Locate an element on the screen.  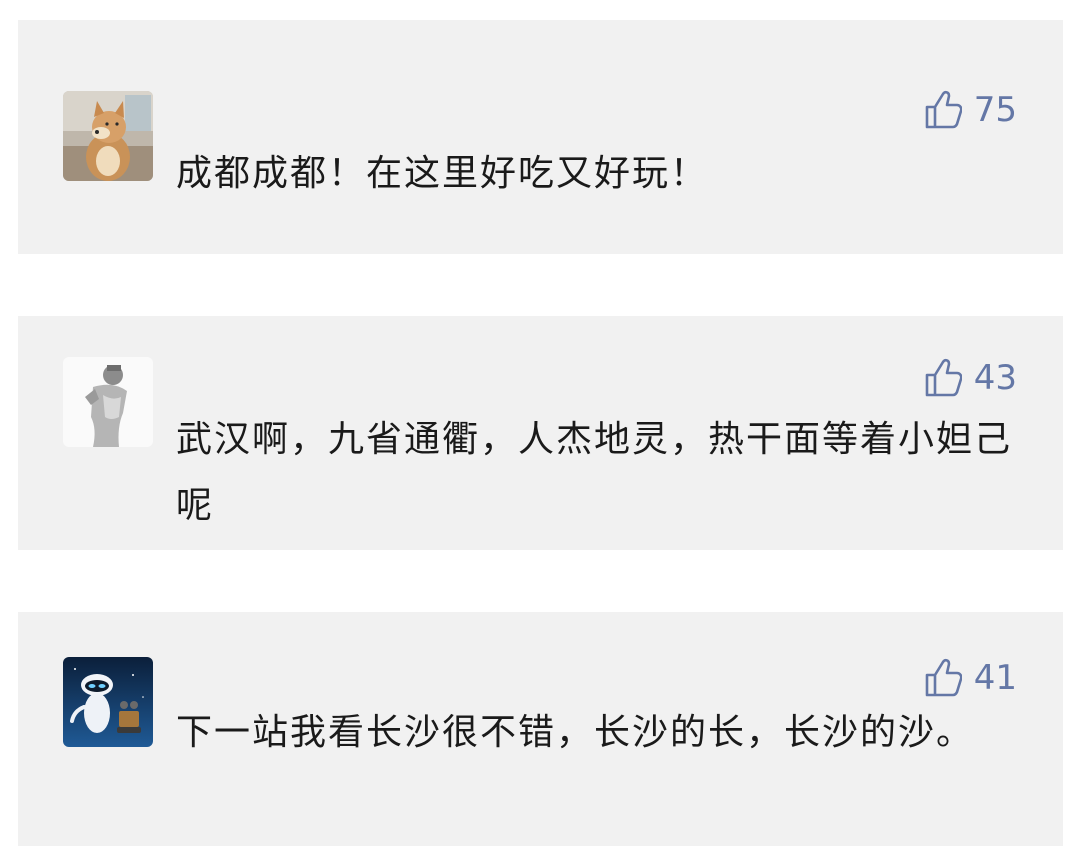
like-button: 43 is located at coordinates (970, 378).